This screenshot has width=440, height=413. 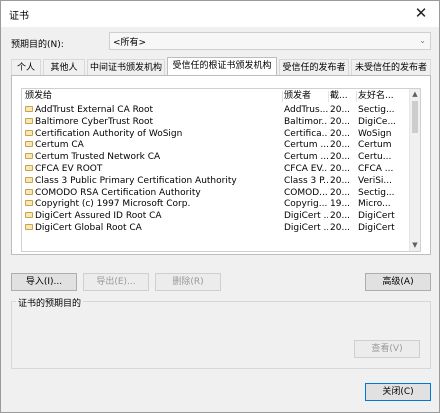 What do you see at coordinates (270, 41) in the screenshot?
I see `intended-purpose-dropdown: <所有> ⌄` at bounding box center [270, 41].